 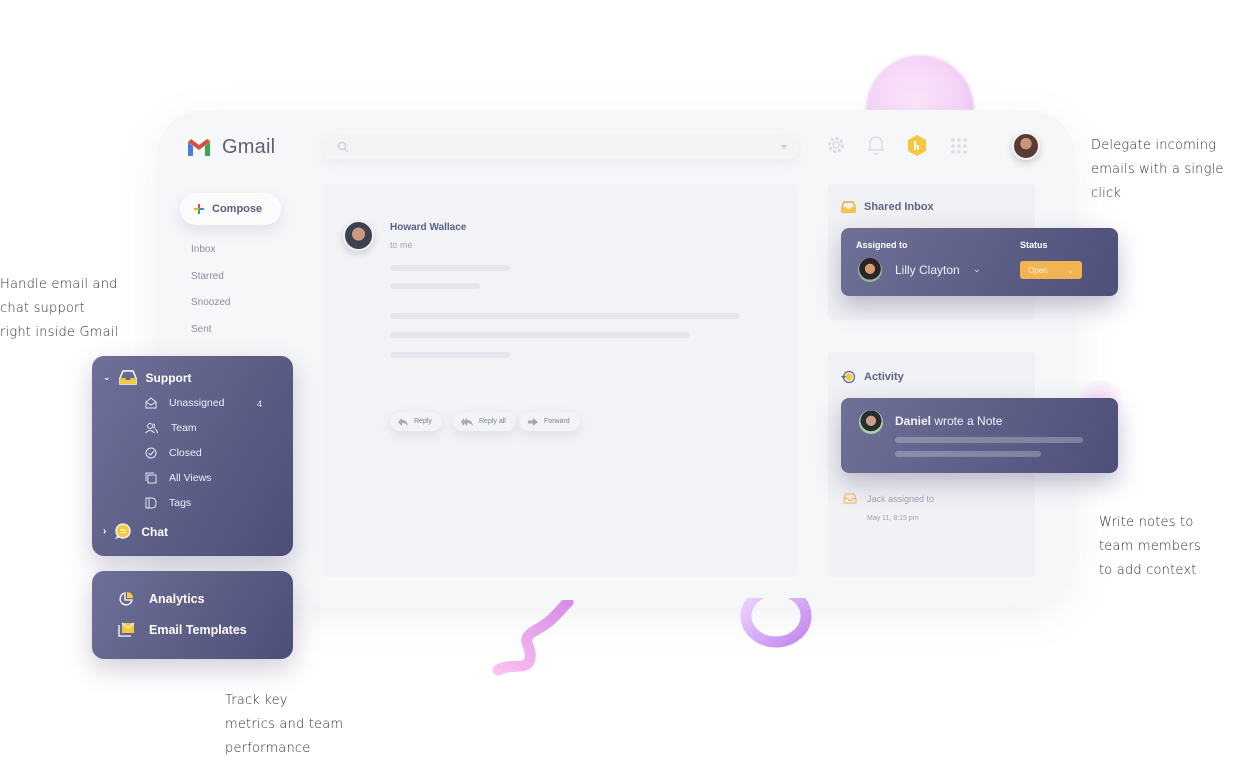 What do you see at coordinates (887, 207) in the screenshot?
I see `shared-inbox-heading: Shared Inbox` at bounding box center [887, 207].